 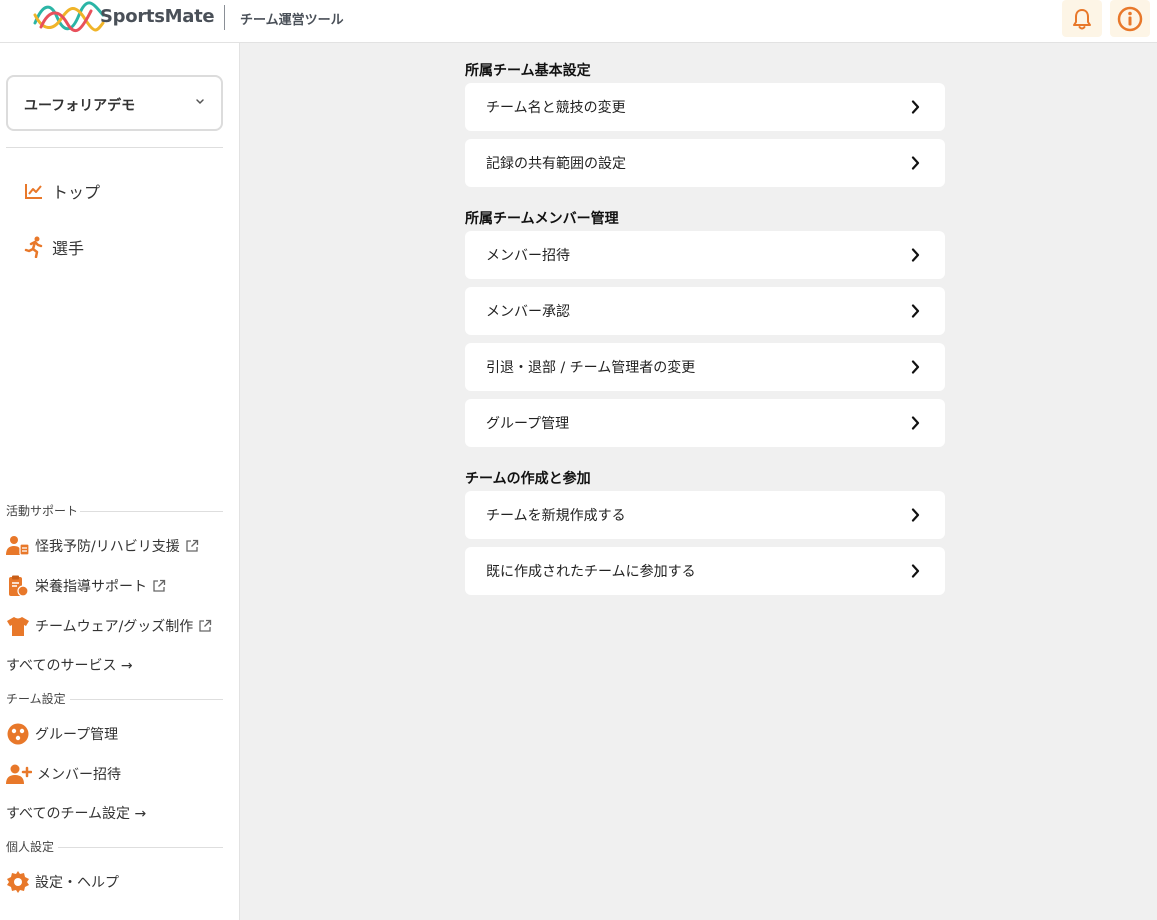 What do you see at coordinates (528, 71) in the screenshot?
I see `section-title-basic-settings: 所属チーム基本設定` at bounding box center [528, 71].